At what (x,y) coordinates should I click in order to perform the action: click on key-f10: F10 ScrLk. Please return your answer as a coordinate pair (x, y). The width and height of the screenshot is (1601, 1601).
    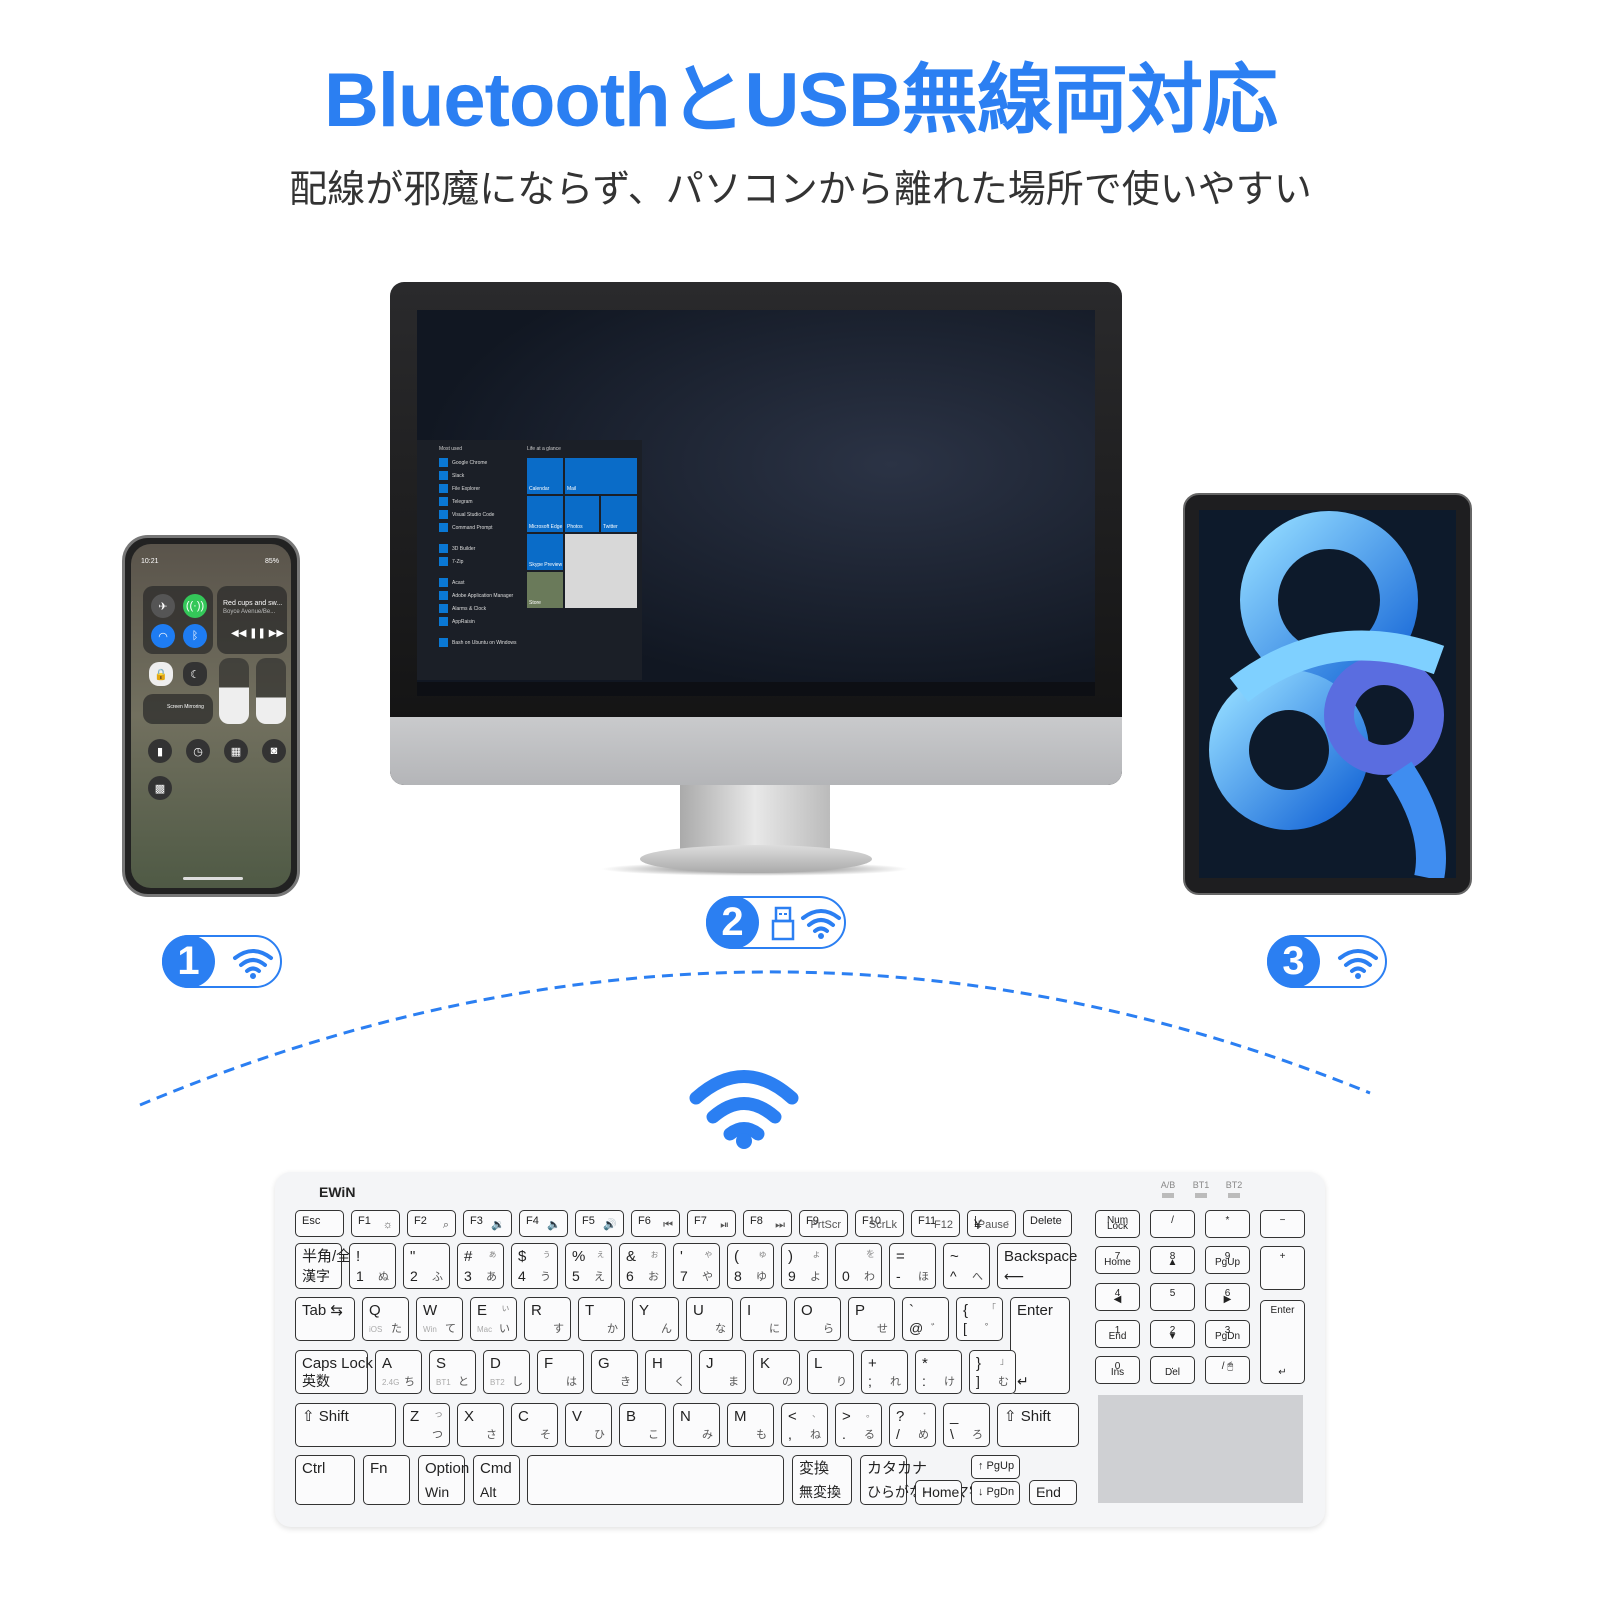
    Looking at the image, I should click on (879, 1223).